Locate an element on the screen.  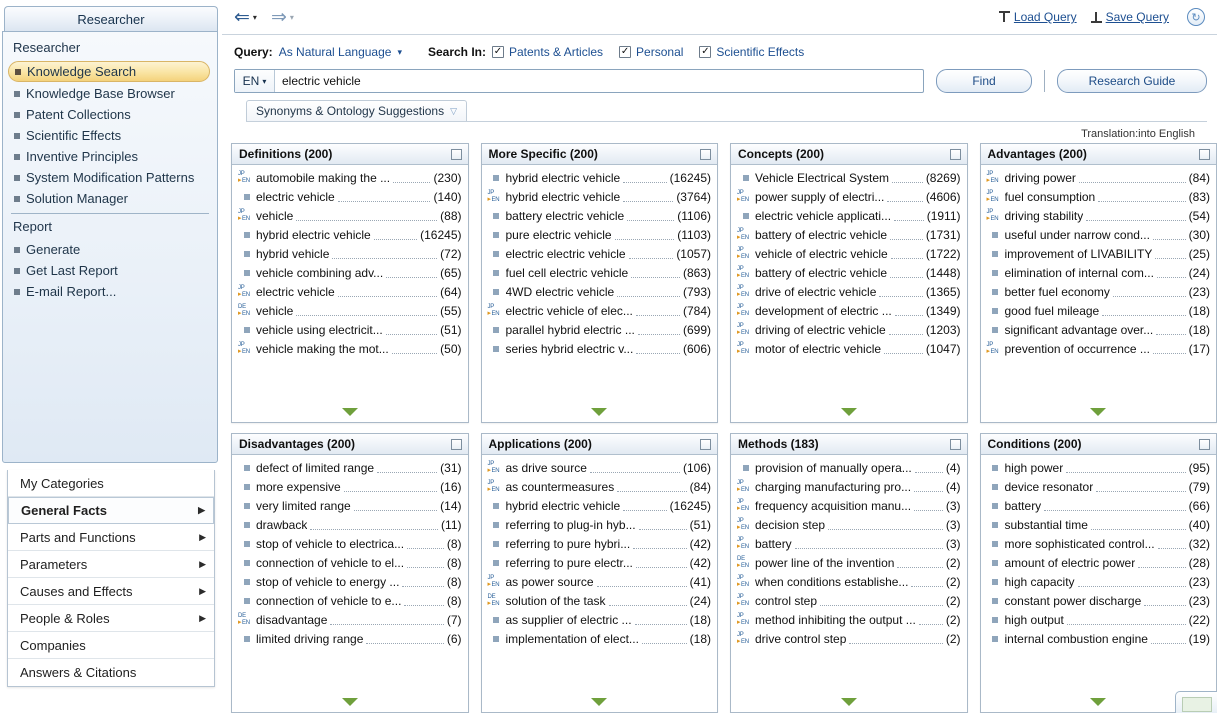
category-item-answers-and-citations: Answers & Citations is located at coordinates (111, 672).